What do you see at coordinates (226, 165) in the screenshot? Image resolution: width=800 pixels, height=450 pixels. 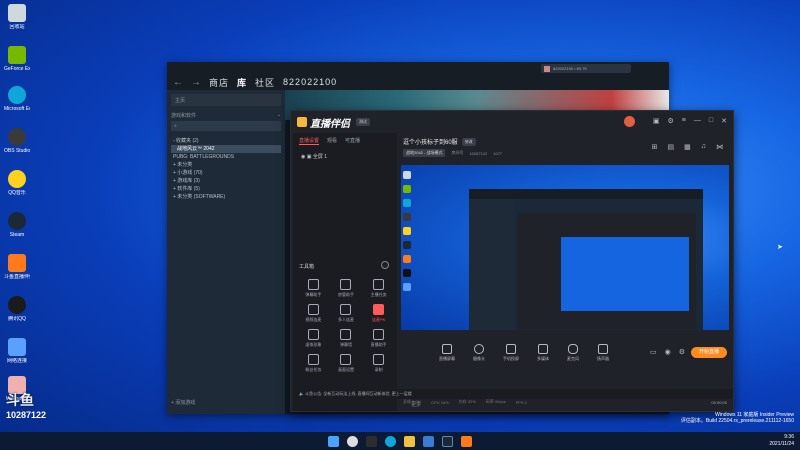 I see `list-item: + 未分类` at bounding box center [226, 165].